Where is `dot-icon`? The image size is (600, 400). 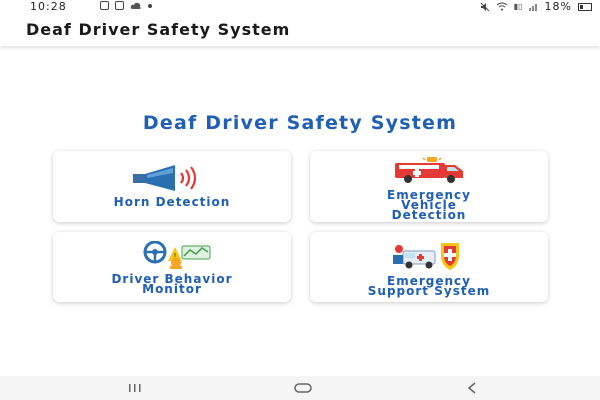
dot-icon is located at coordinates (150, 5).